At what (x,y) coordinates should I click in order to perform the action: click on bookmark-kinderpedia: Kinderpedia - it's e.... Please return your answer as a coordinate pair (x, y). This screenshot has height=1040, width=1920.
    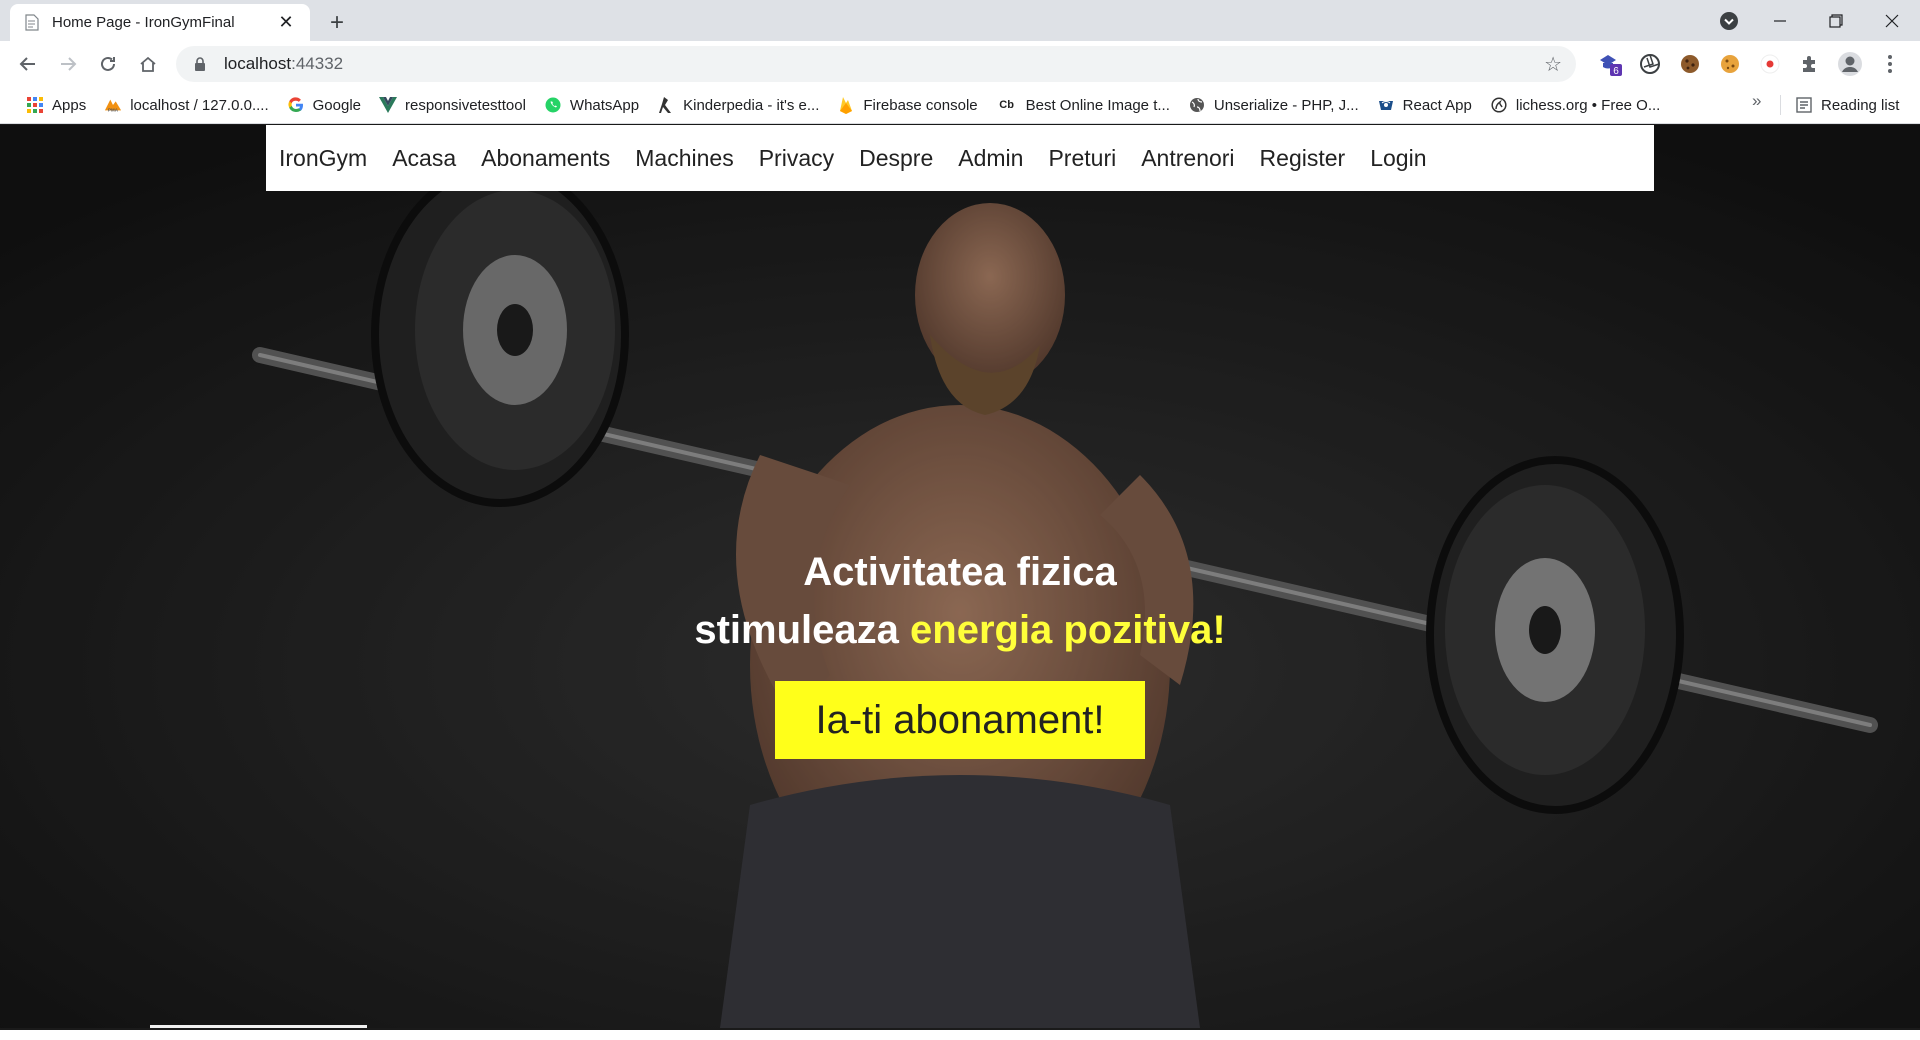
    Looking at the image, I should click on (739, 105).